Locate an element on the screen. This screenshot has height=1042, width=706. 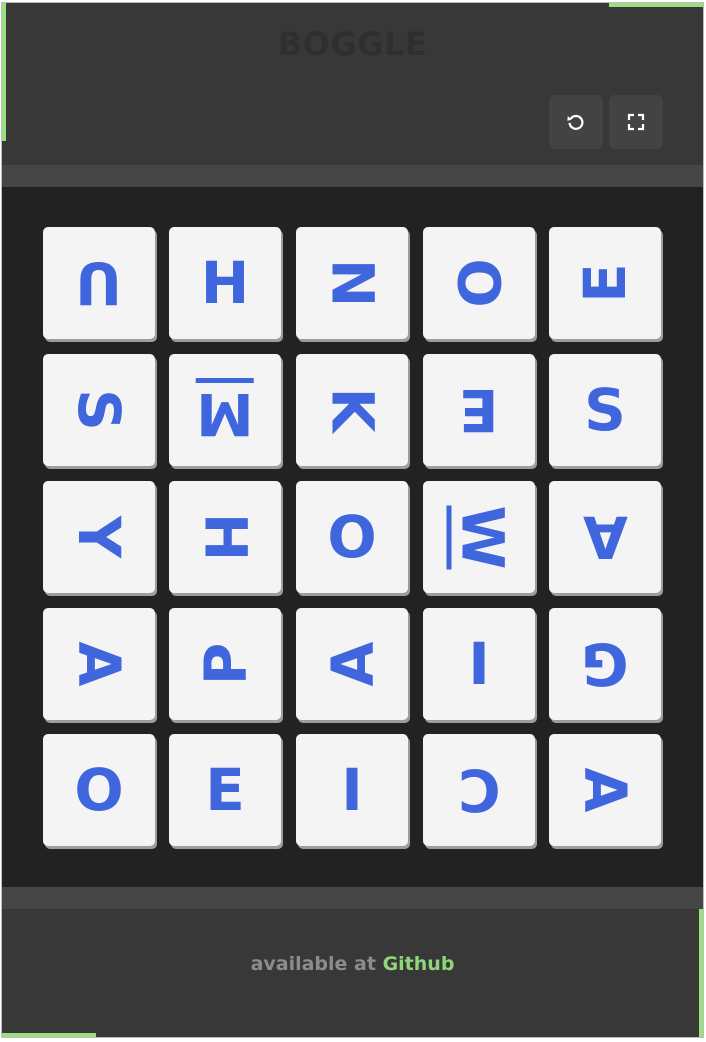
footer-text: available at is located at coordinates (316, 964).